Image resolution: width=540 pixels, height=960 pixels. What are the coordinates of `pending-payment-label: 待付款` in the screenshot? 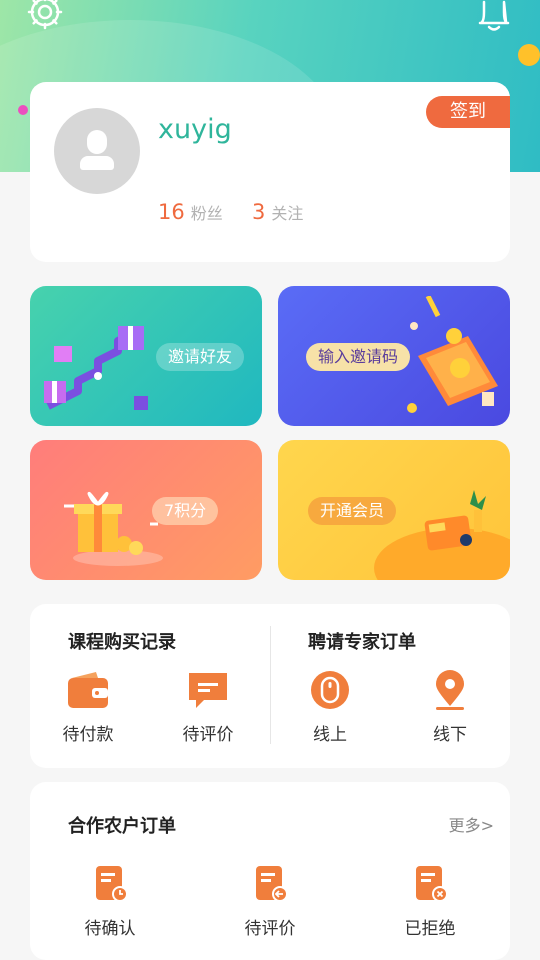 It's located at (88, 735).